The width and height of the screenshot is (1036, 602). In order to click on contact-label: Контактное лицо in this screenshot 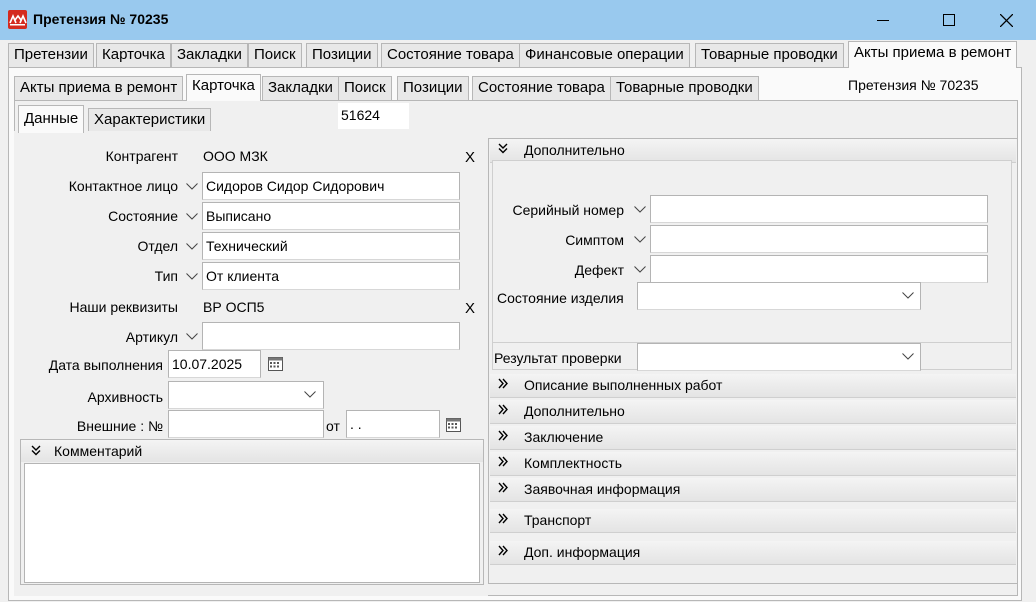, I will do `click(123, 186)`.